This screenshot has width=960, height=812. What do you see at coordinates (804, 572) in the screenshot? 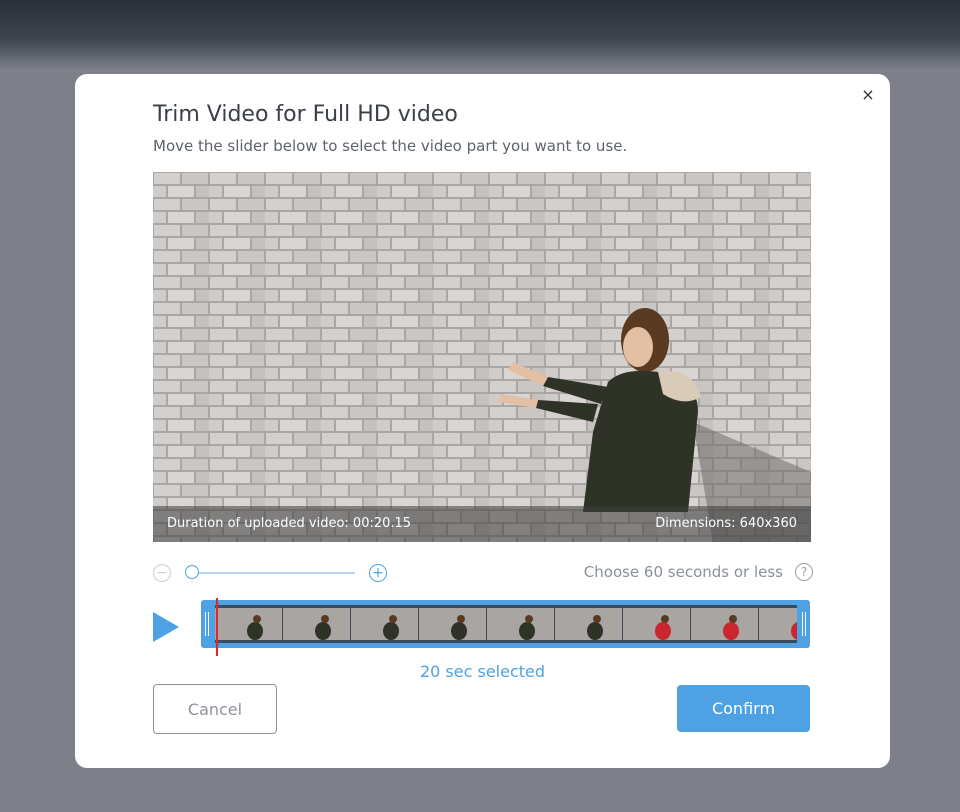
I see `help-icon: ?` at bounding box center [804, 572].